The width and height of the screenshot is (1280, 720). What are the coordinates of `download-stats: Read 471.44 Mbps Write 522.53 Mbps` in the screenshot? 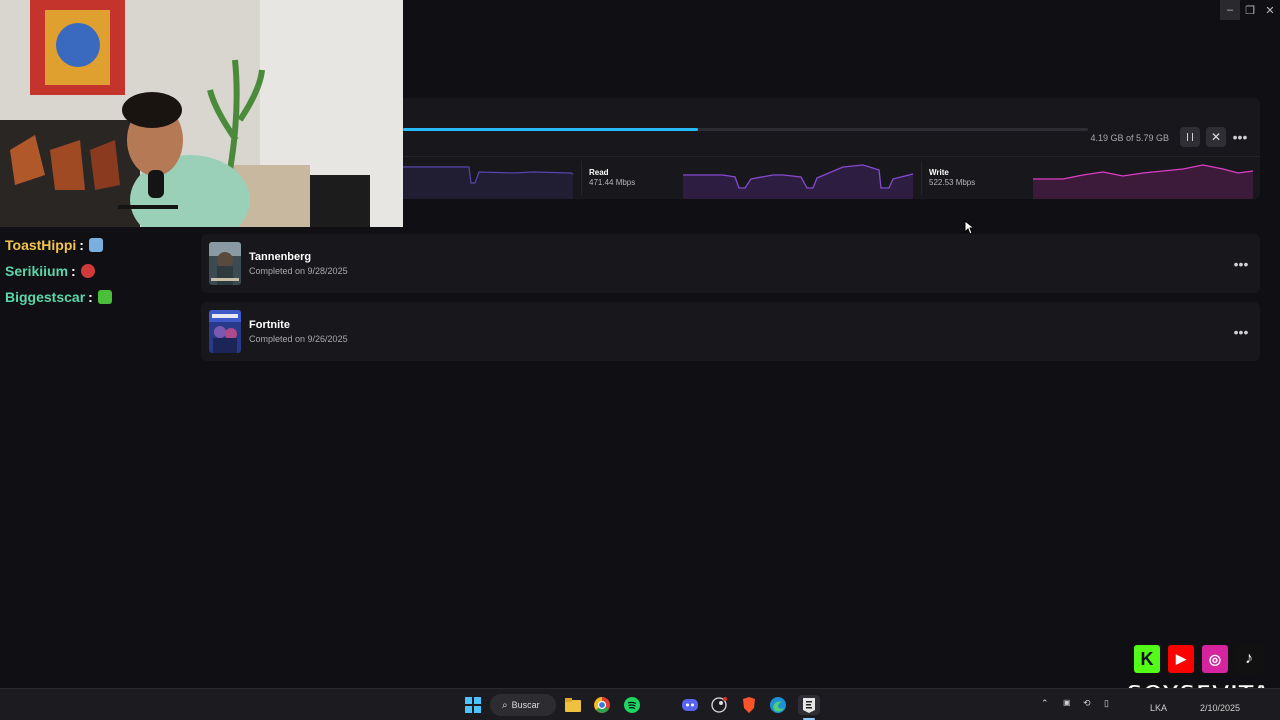 It's located at (831, 178).